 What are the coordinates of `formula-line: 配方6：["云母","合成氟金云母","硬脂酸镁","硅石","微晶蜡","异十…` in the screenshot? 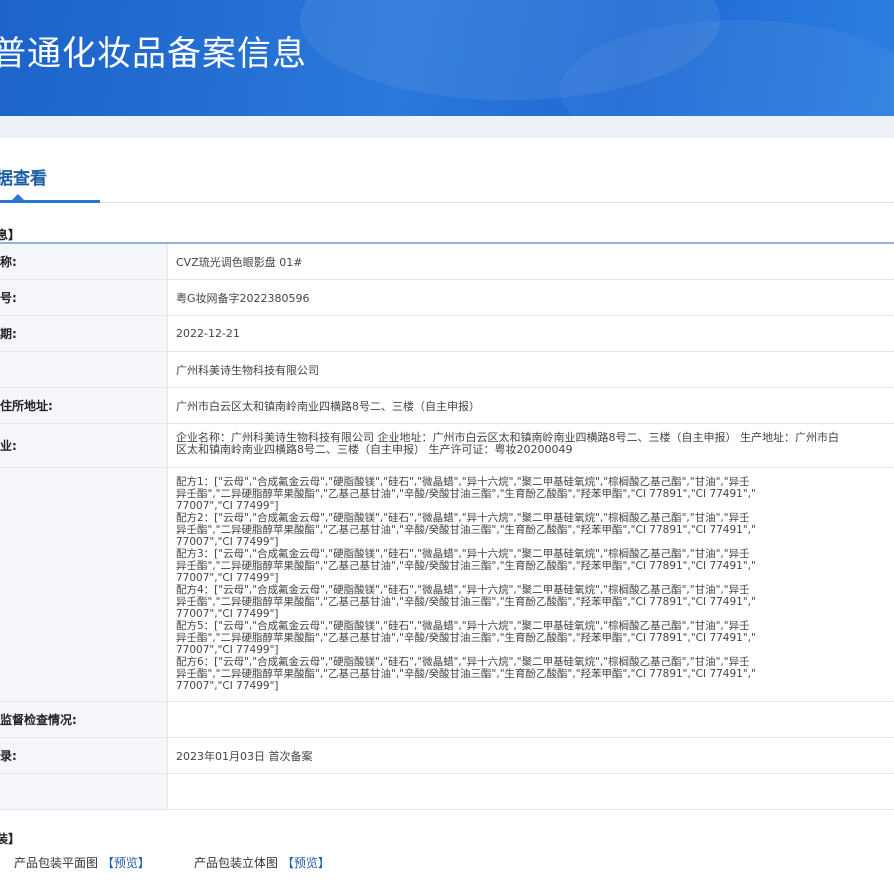 It's located at (463, 662).